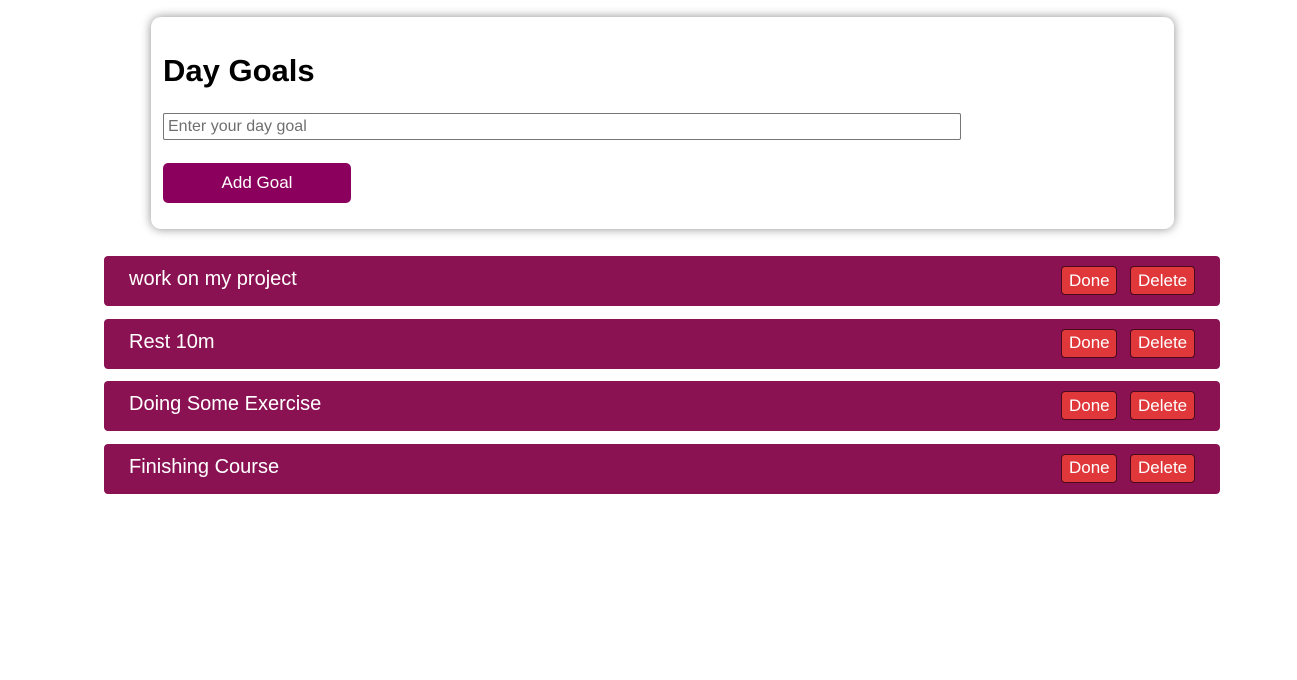  What do you see at coordinates (225, 404) in the screenshot?
I see `goal-text: Doing Some Exercise` at bounding box center [225, 404].